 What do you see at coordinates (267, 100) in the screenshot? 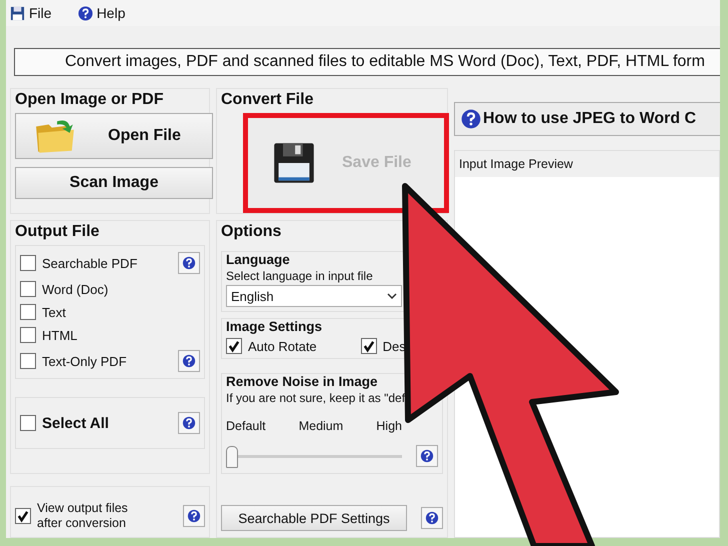
I see `group-title: Convert File` at bounding box center [267, 100].